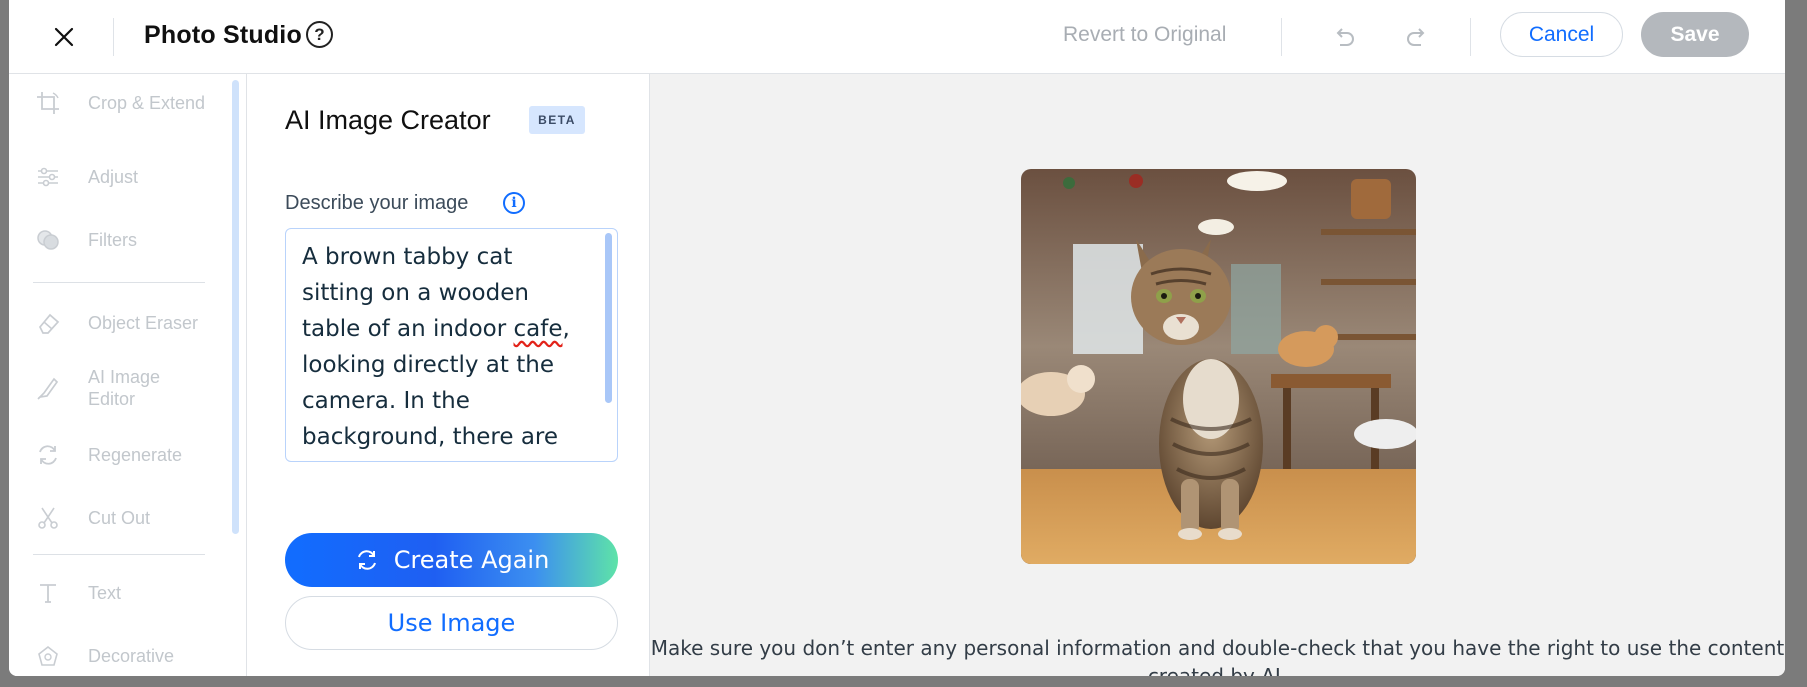 The height and width of the screenshot is (687, 1807). I want to click on describe-image-label: Describe your image, so click(377, 203).